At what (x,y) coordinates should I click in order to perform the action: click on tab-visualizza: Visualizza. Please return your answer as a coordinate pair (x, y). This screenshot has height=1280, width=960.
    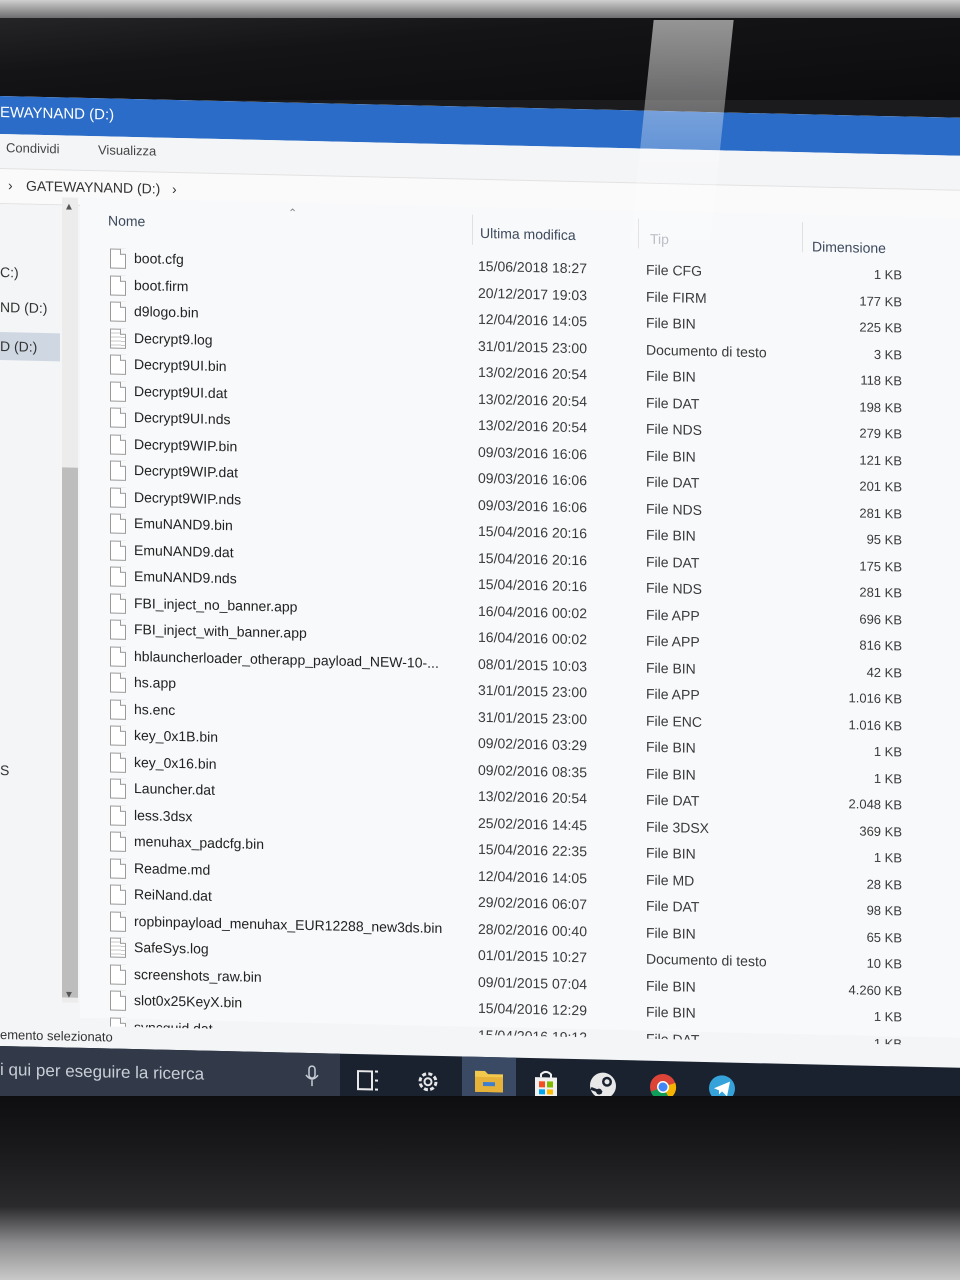
    Looking at the image, I should click on (127, 150).